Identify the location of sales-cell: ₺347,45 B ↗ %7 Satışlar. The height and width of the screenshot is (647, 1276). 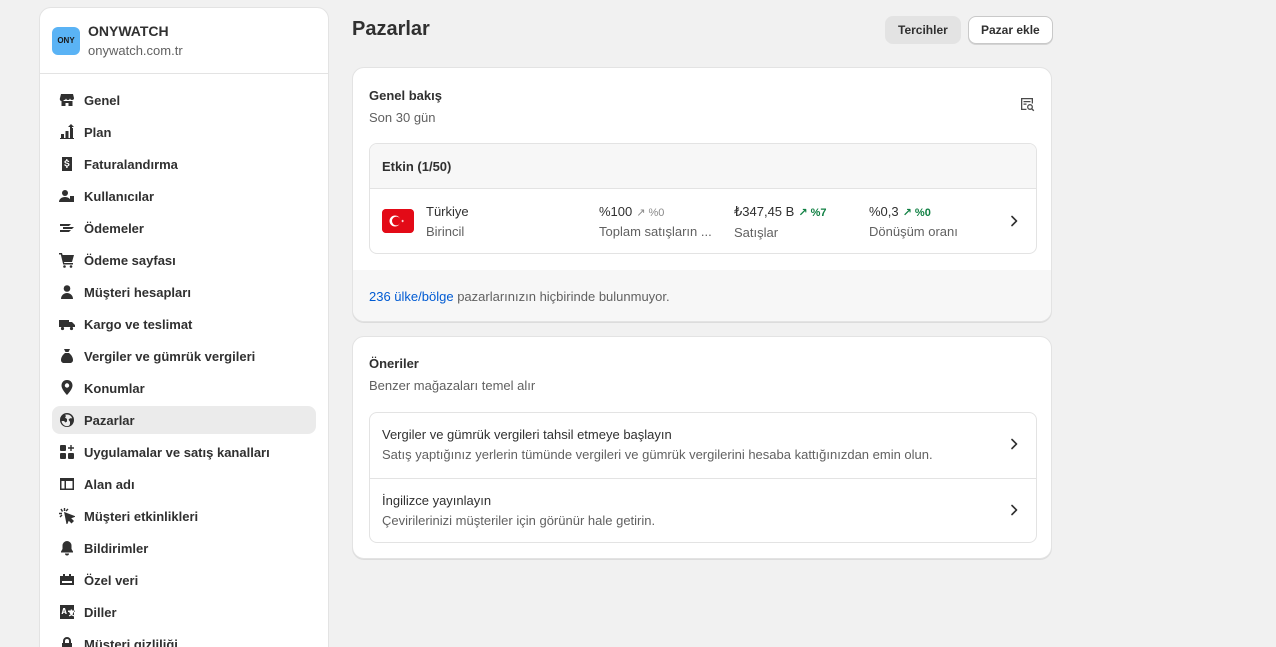
(780, 222).